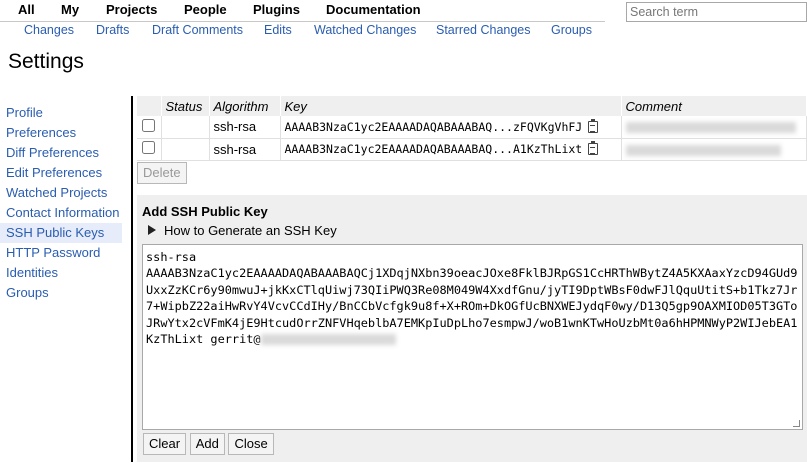 Image resolution: width=807 pixels, height=464 pixels. What do you see at coordinates (61, 193) in the screenshot?
I see `sidebar-item-watched-projects: Watched Projects` at bounding box center [61, 193].